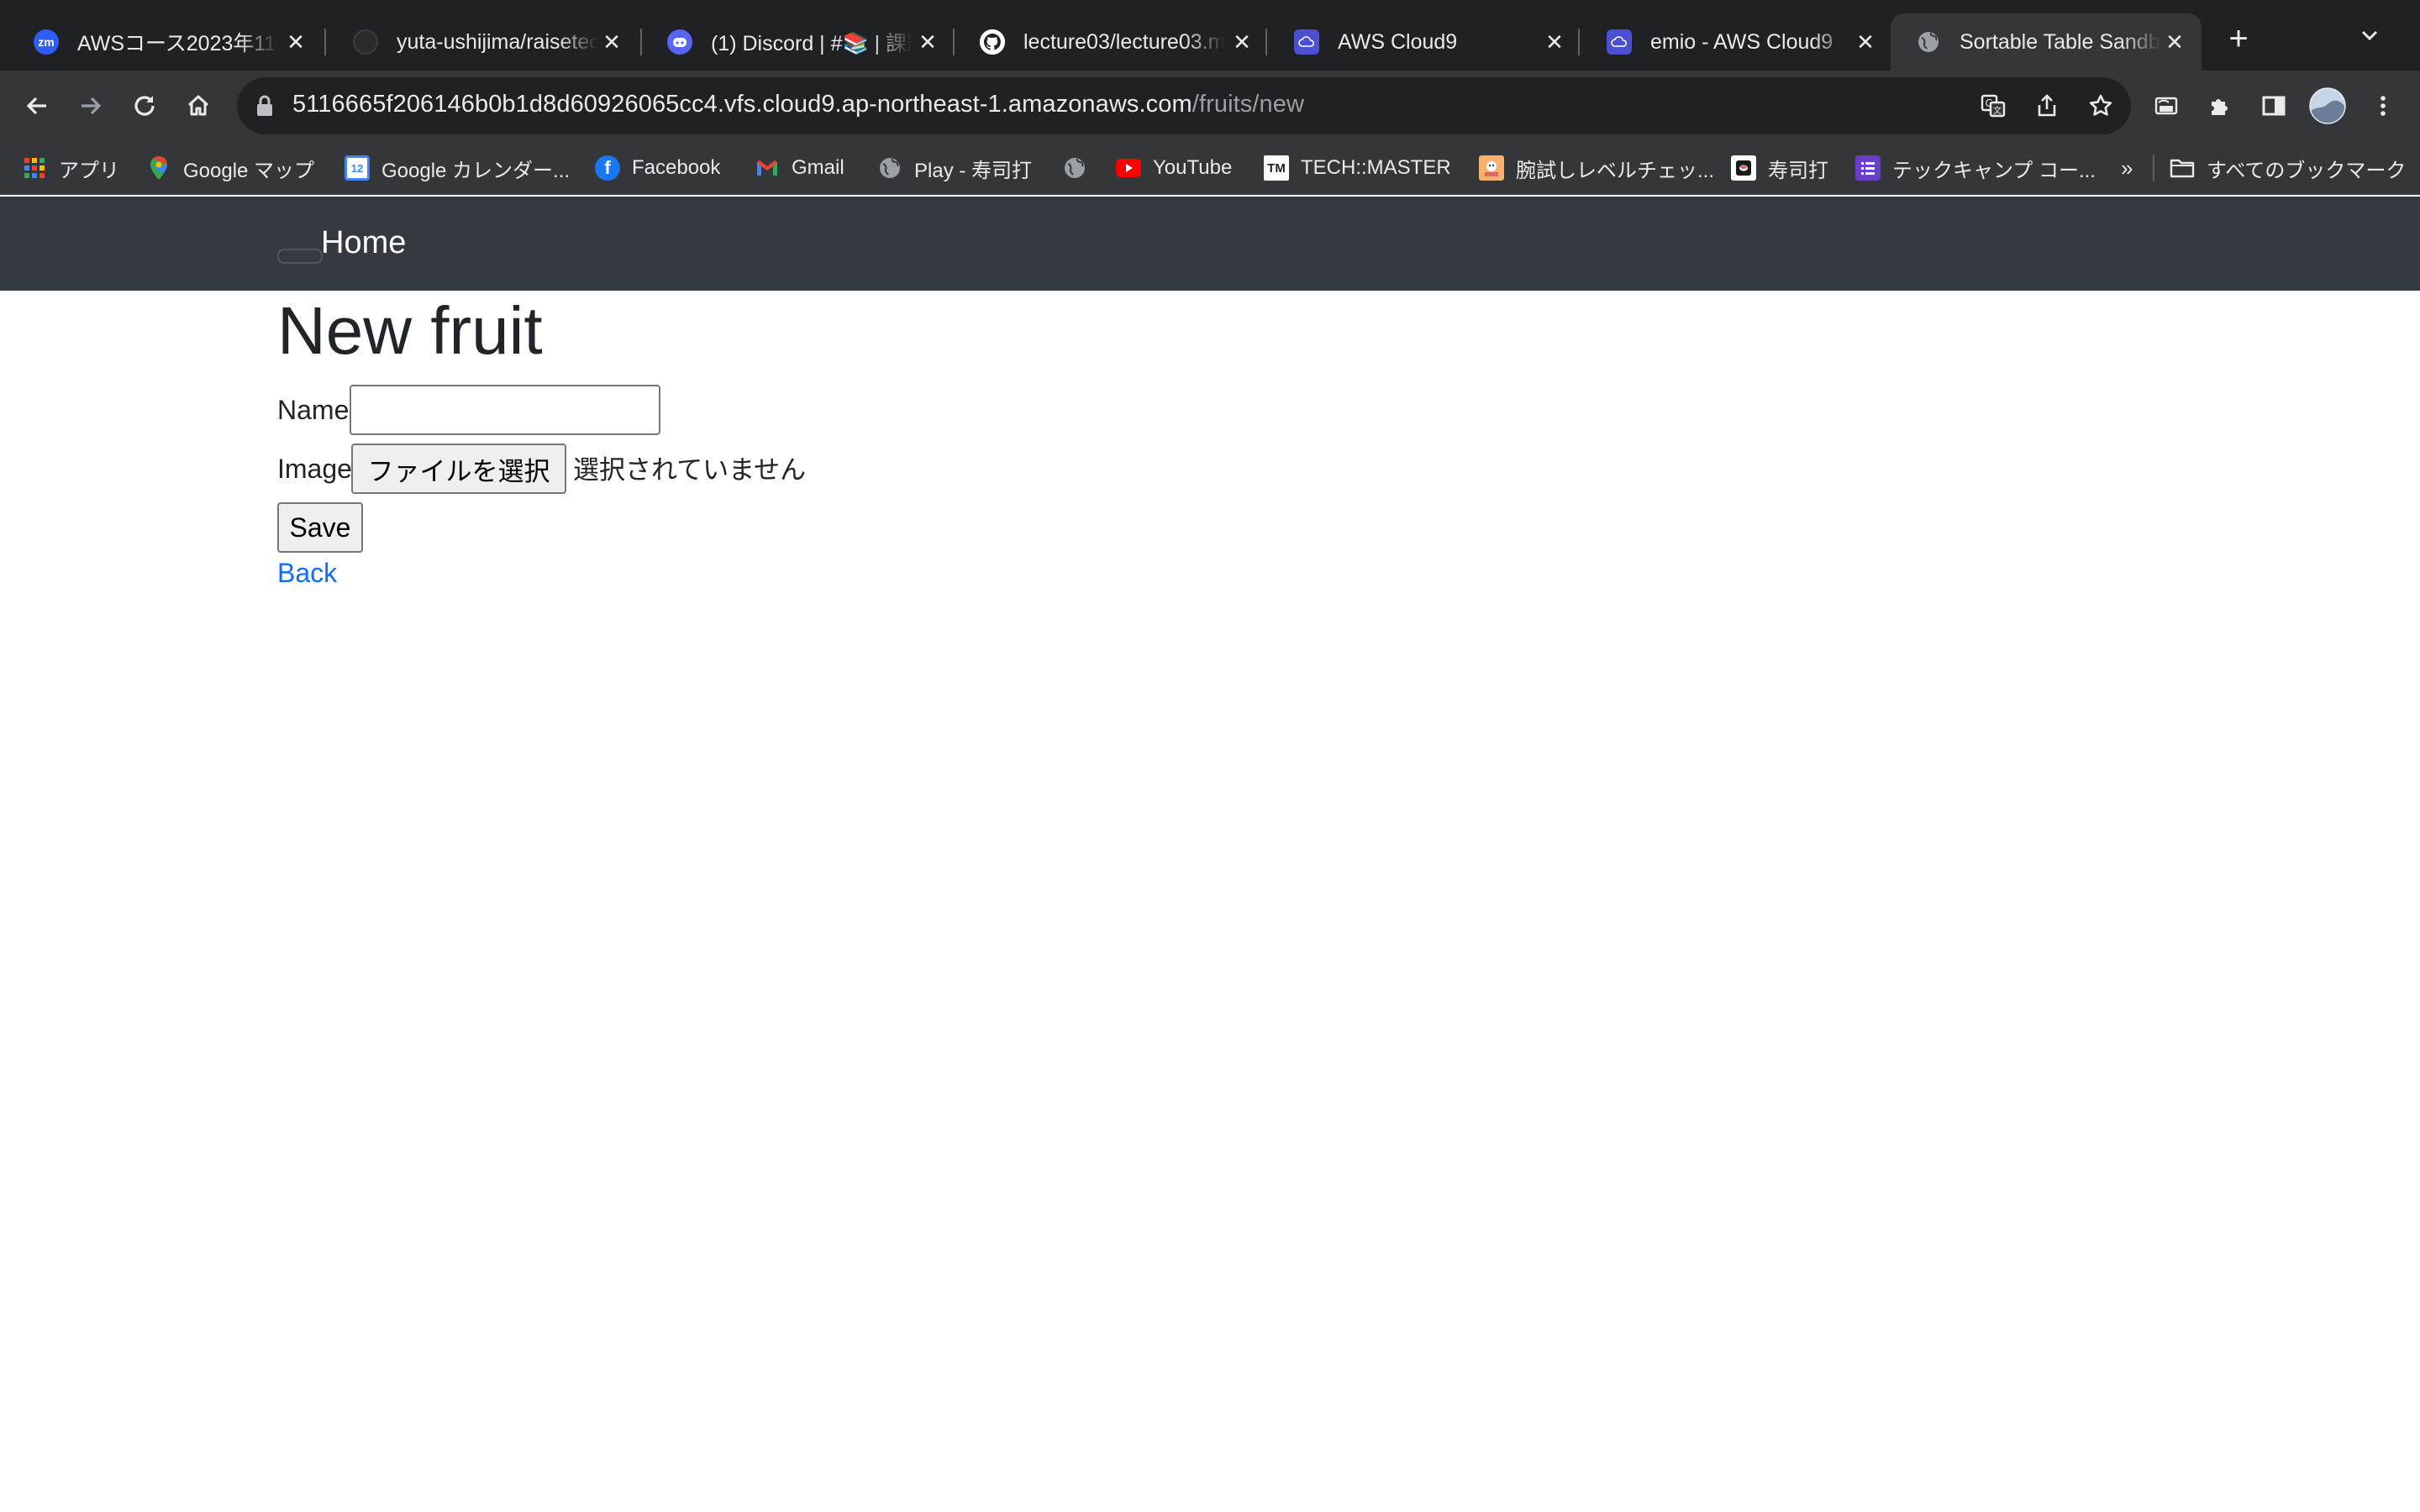  What do you see at coordinates (2220, 106) in the screenshot?
I see `extensions-puzzle-icon` at bounding box center [2220, 106].